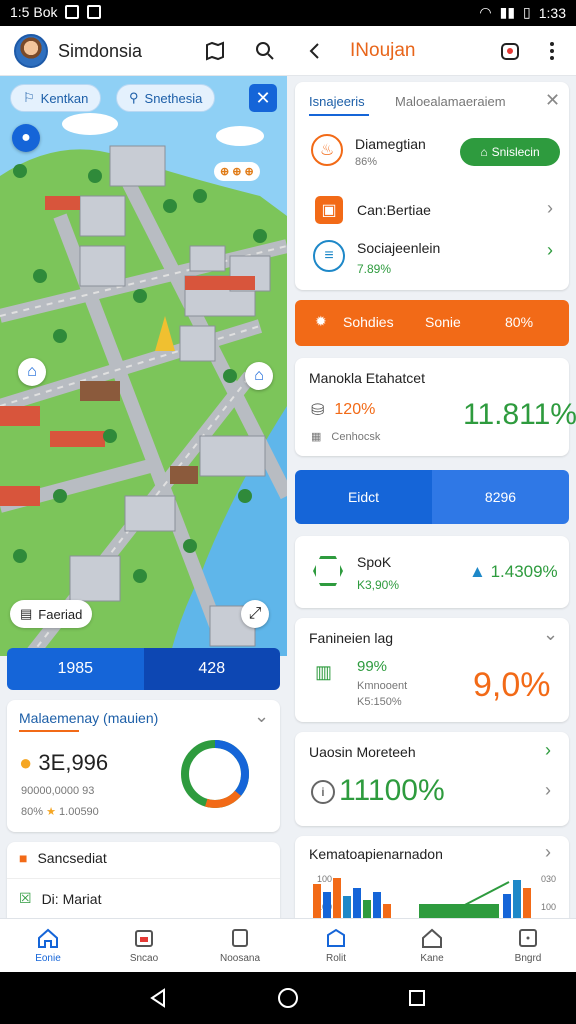 The width and height of the screenshot is (576, 1024). Describe the element at coordinates (63, 858) in the screenshot. I see `shortcut-item-1: ■ Sancsediat` at that location.